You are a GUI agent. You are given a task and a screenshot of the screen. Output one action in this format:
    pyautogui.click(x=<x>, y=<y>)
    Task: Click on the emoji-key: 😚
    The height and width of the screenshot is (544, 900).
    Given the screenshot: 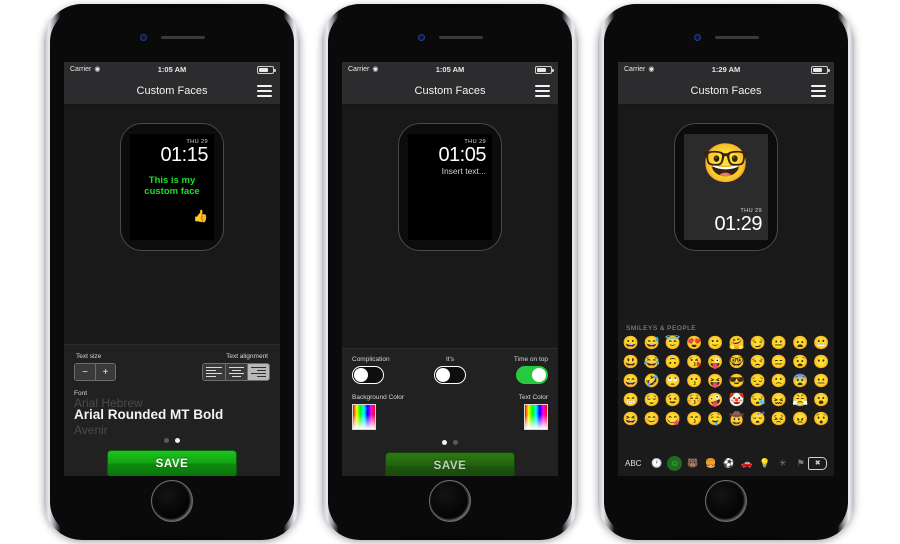 What is the action you would take?
    pyautogui.click(x=694, y=400)
    